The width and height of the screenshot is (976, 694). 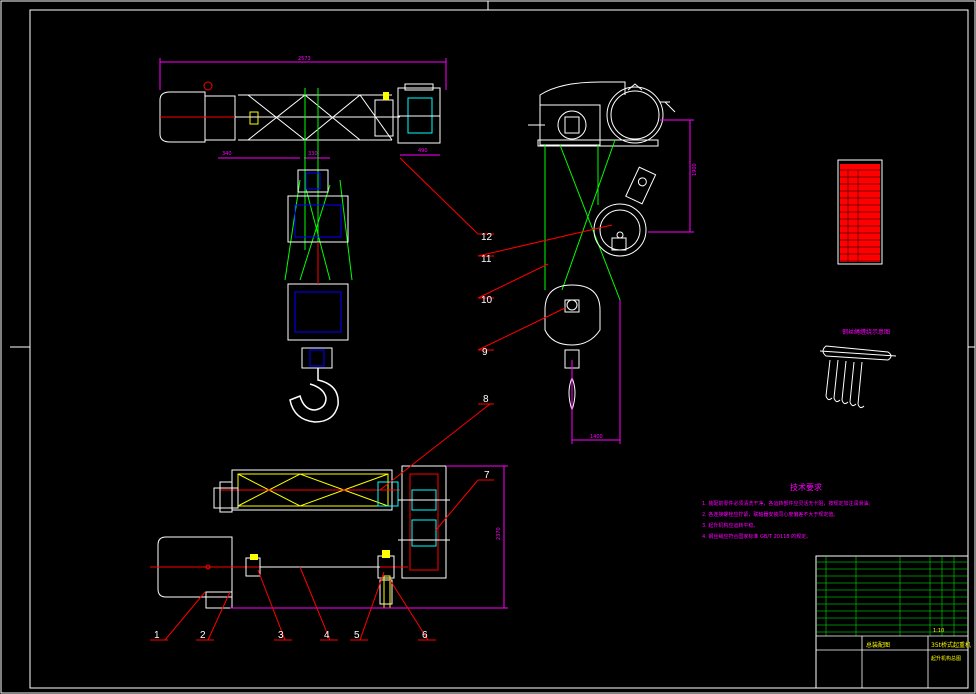 I want to click on callout-3: 3, so click(x=281, y=635).